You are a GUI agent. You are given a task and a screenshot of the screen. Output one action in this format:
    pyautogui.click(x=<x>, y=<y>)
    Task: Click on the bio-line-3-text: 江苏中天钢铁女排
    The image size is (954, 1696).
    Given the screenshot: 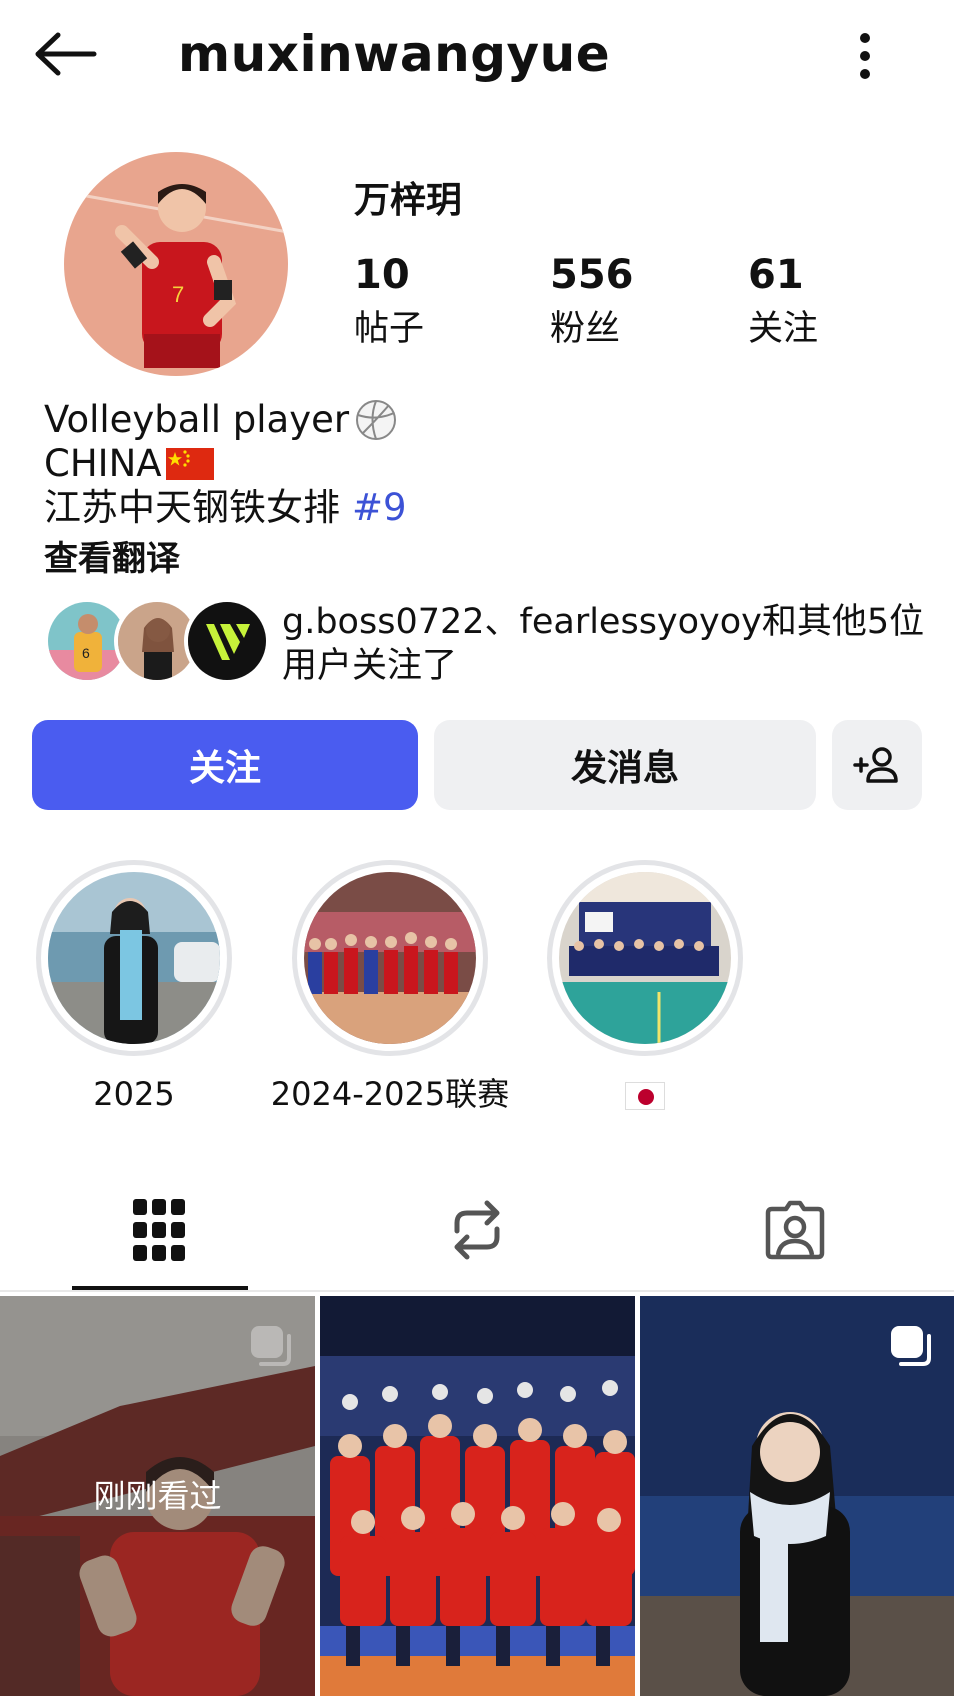 What is the action you would take?
    pyautogui.click(x=192, y=507)
    